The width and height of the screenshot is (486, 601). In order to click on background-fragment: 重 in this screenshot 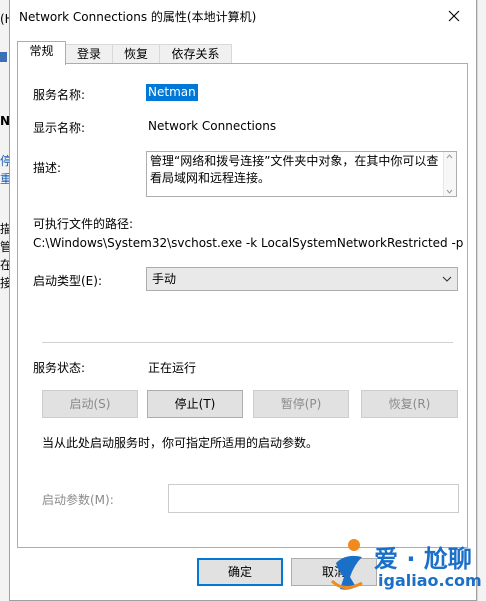, I will do `click(4, 179)`.